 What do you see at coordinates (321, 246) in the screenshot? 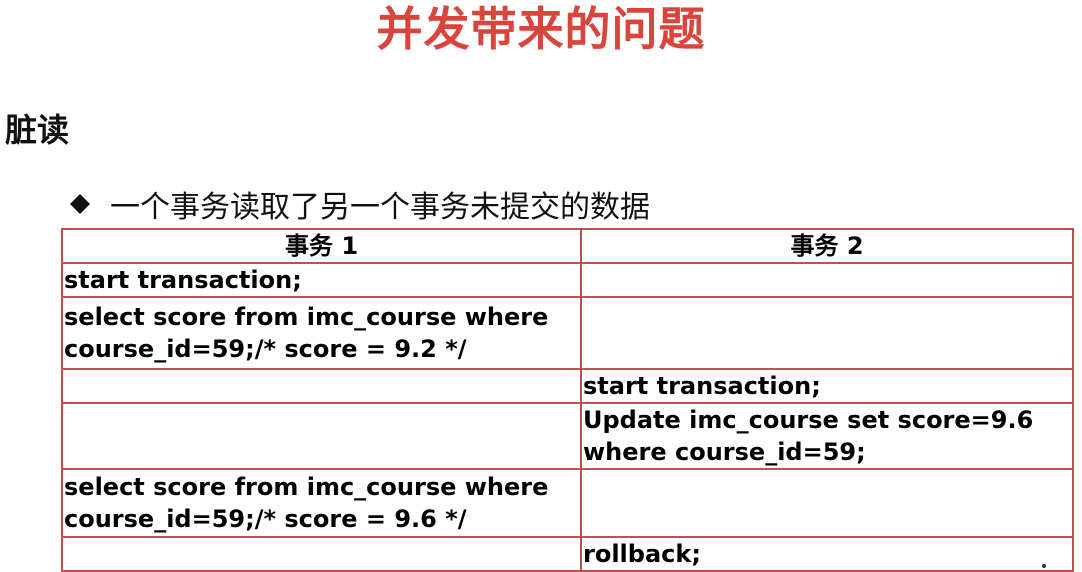
I see `column-header-transaction-1: 事务 1` at bounding box center [321, 246].